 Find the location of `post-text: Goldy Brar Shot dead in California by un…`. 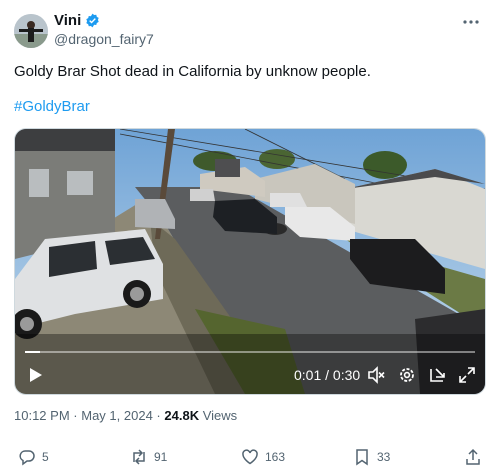

post-text: Goldy Brar Shot dead in California by un… is located at coordinates (192, 71).